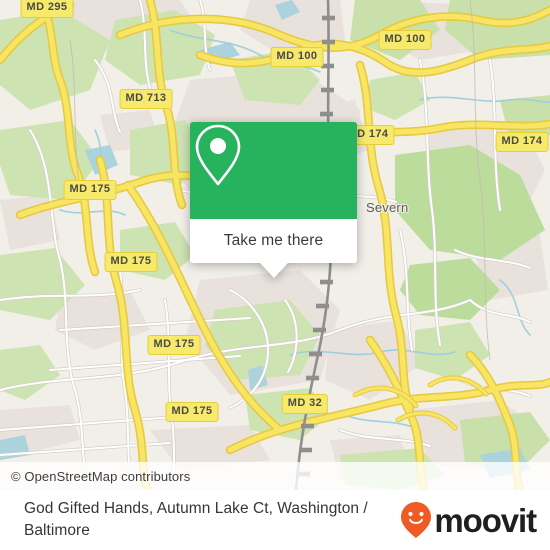 The image size is (550, 550). What do you see at coordinates (131, 262) in the screenshot?
I see `highway-shield-md-175-b: MD 175` at bounding box center [131, 262].